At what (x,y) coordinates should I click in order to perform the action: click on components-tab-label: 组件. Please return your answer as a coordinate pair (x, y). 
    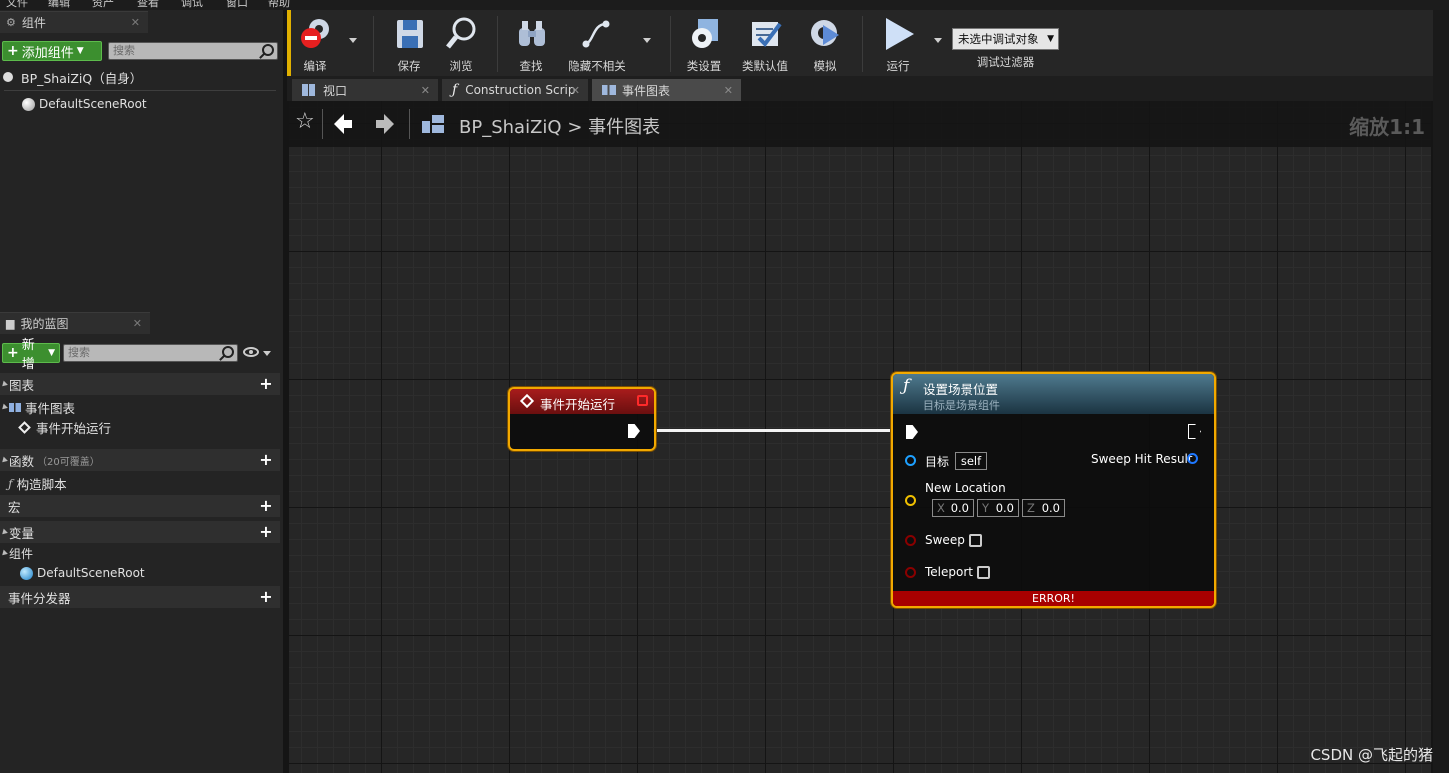
    Looking at the image, I should click on (33, 23).